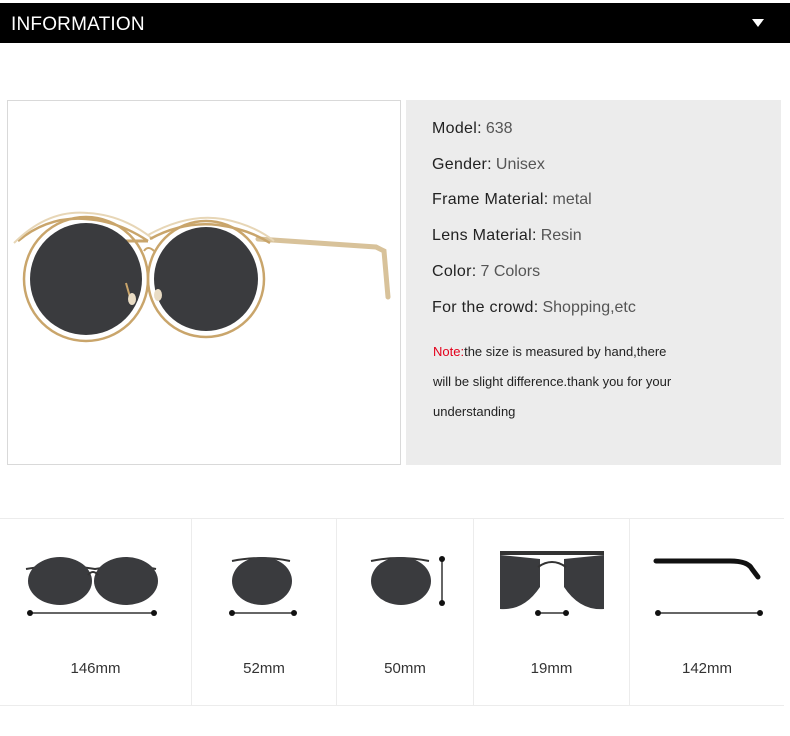 Image resolution: width=790 pixels, height=736 pixels. I want to click on spec-crowd: For the crowd: Shopping,etc, so click(534, 308).